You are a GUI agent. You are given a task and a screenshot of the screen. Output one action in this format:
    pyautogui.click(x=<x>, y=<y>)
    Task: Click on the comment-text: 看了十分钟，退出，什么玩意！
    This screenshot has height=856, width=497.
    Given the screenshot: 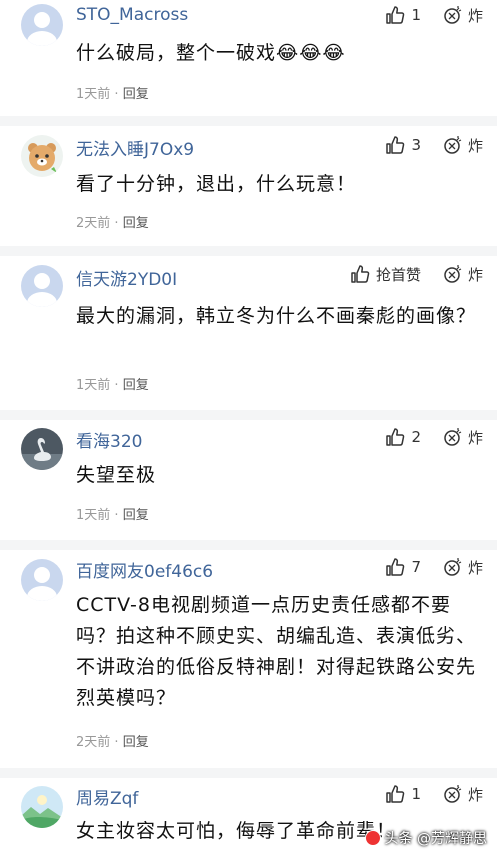 What is the action you would take?
    pyautogui.click(x=216, y=184)
    